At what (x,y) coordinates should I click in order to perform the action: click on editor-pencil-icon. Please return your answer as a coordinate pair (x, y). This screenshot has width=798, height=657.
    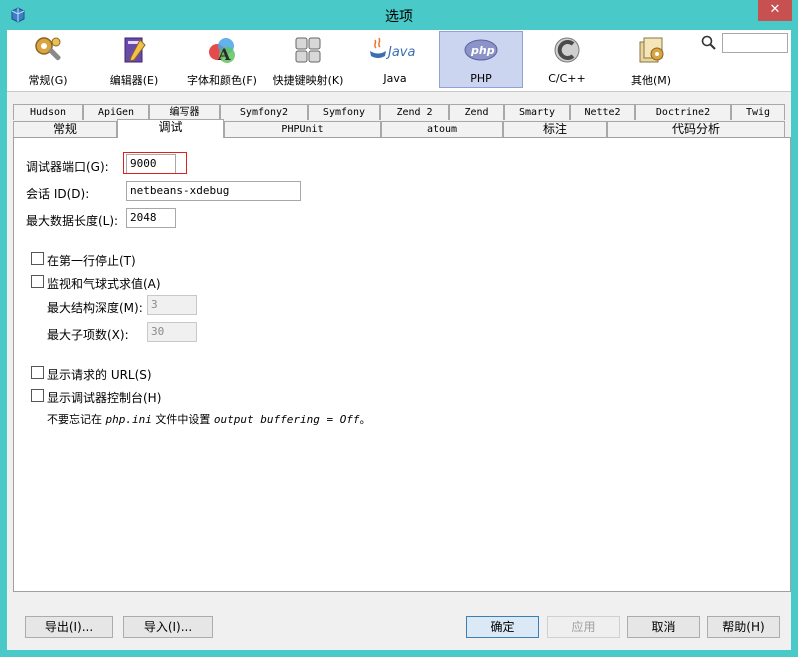
    Looking at the image, I should click on (135, 50).